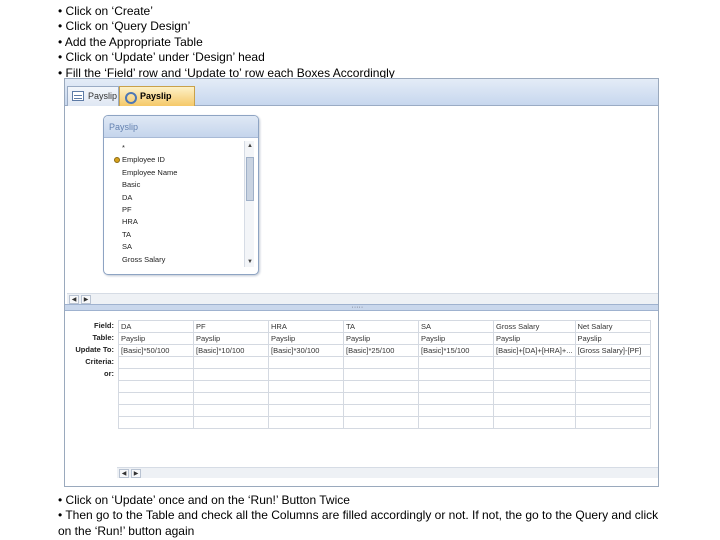 The width and height of the screenshot is (720, 540). Describe the element at coordinates (250, 262) in the screenshot. I see `scroll-down-icon: ▼` at that location.